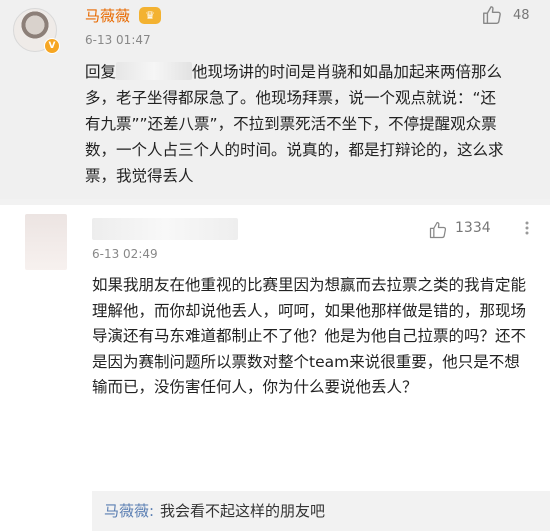 This screenshot has width=550, height=531. What do you see at coordinates (125, 254) in the screenshot?
I see `timestamp: 6-13 02:49` at bounding box center [125, 254].